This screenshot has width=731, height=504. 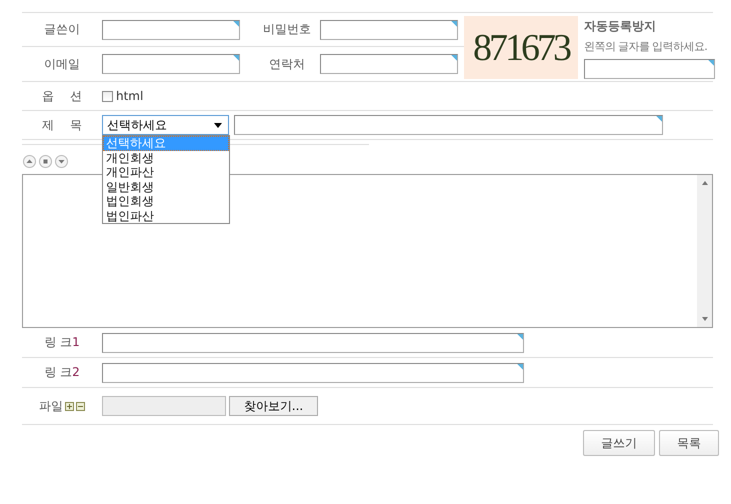 What do you see at coordinates (620, 26) in the screenshot?
I see `captcha-title: 자동등록방지` at bounding box center [620, 26].